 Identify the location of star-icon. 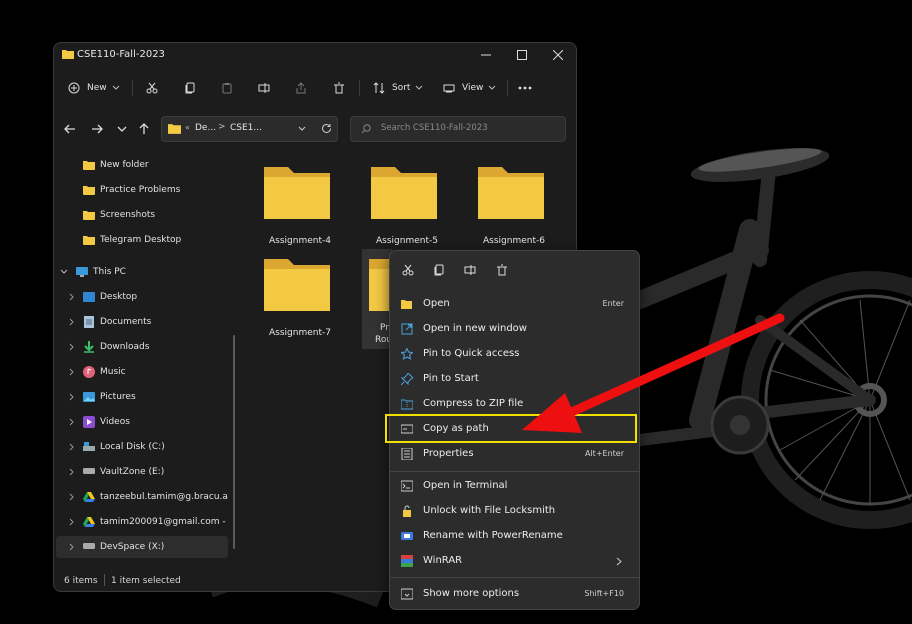
(407, 354).